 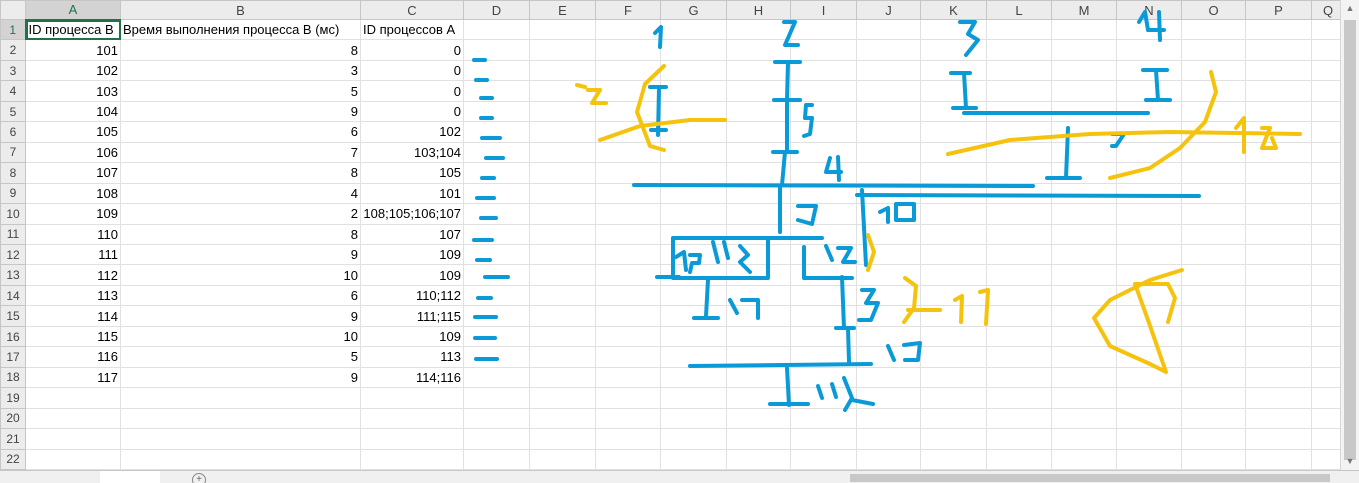 What do you see at coordinates (412, 357) in the screenshot?
I see `cell-c: 113` at bounding box center [412, 357].